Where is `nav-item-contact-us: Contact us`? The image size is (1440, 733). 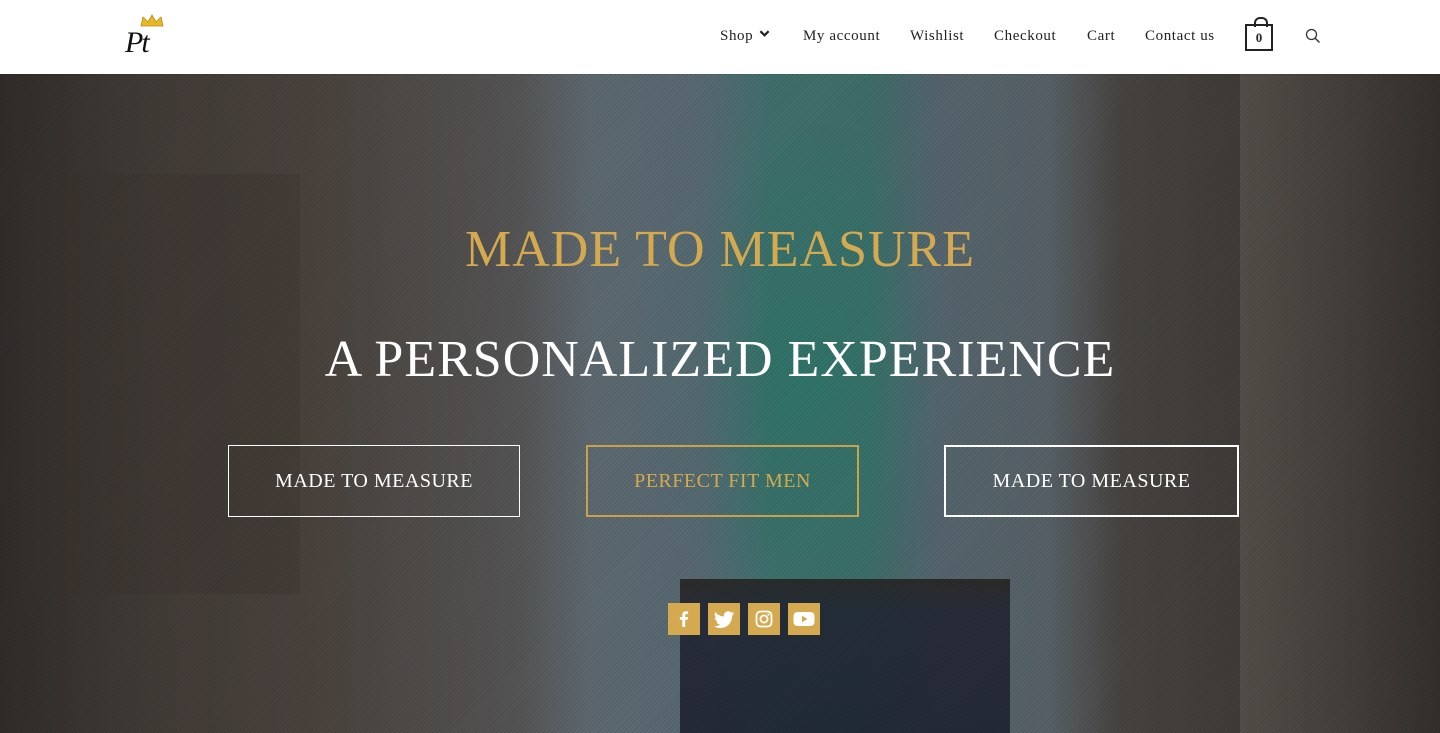
nav-item-contact-us: Contact us is located at coordinates (1180, 36).